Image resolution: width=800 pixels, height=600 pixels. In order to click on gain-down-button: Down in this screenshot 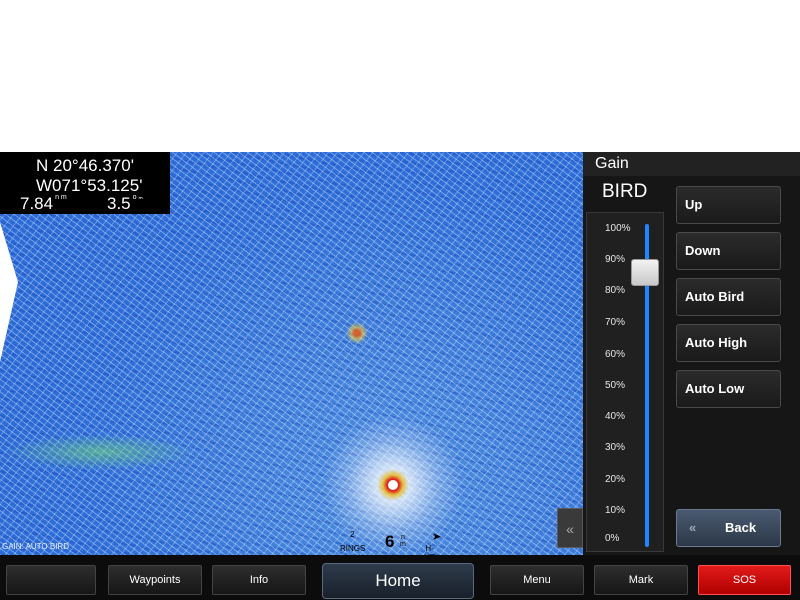, I will do `click(728, 251)`.